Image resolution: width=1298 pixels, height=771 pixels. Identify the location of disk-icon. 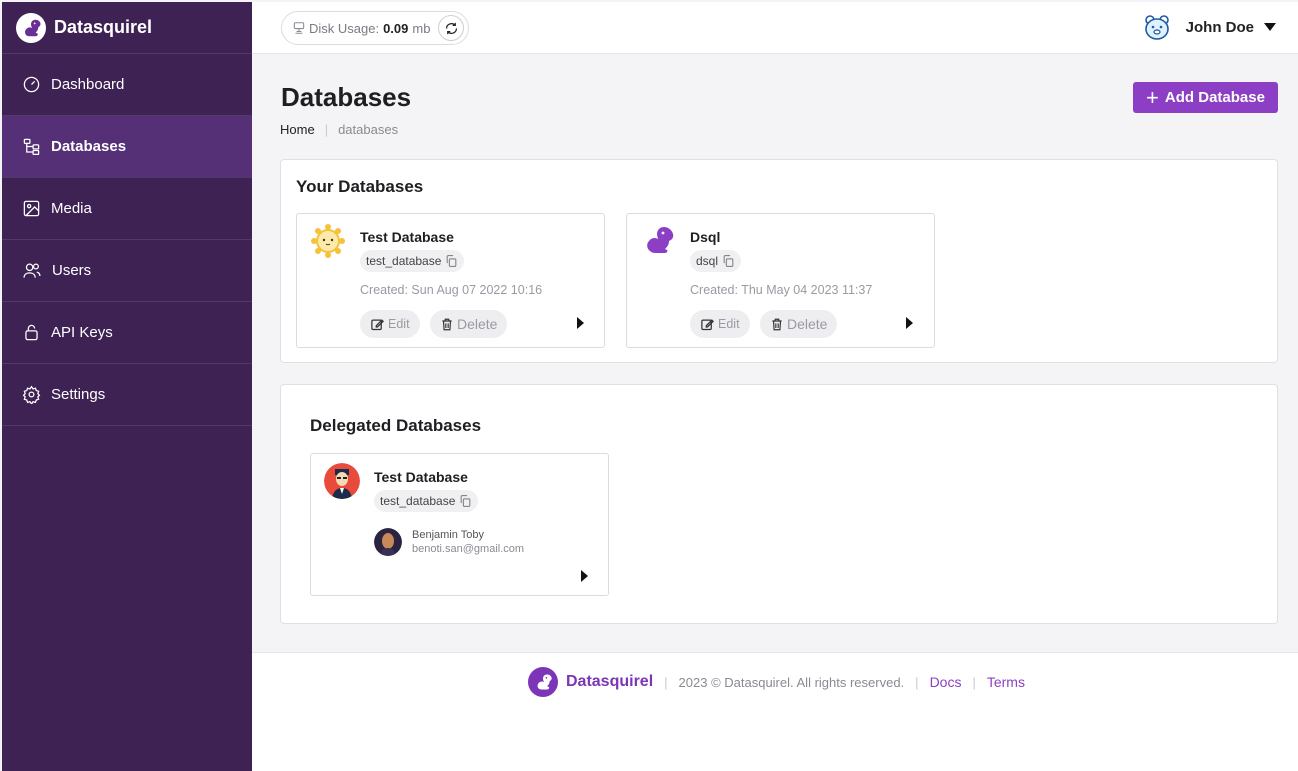
(299, 28).